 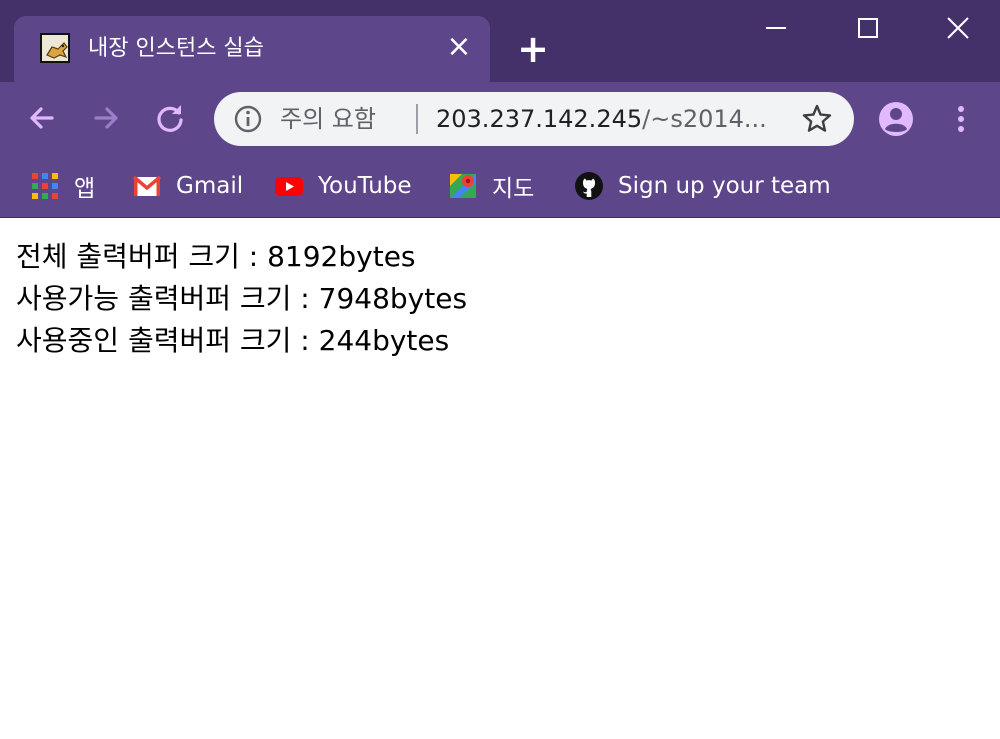 I want to click on github-icon, so click(x=589, y=186).